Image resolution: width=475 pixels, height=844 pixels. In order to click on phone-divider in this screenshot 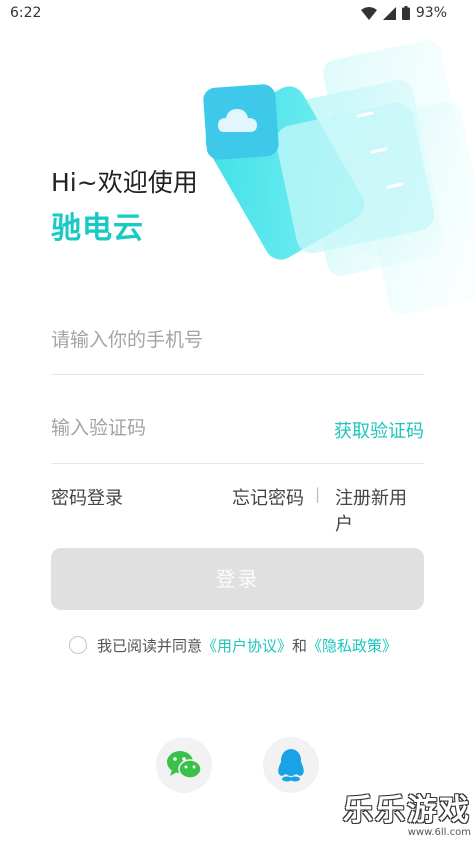, I will do `click(237, 374)`.